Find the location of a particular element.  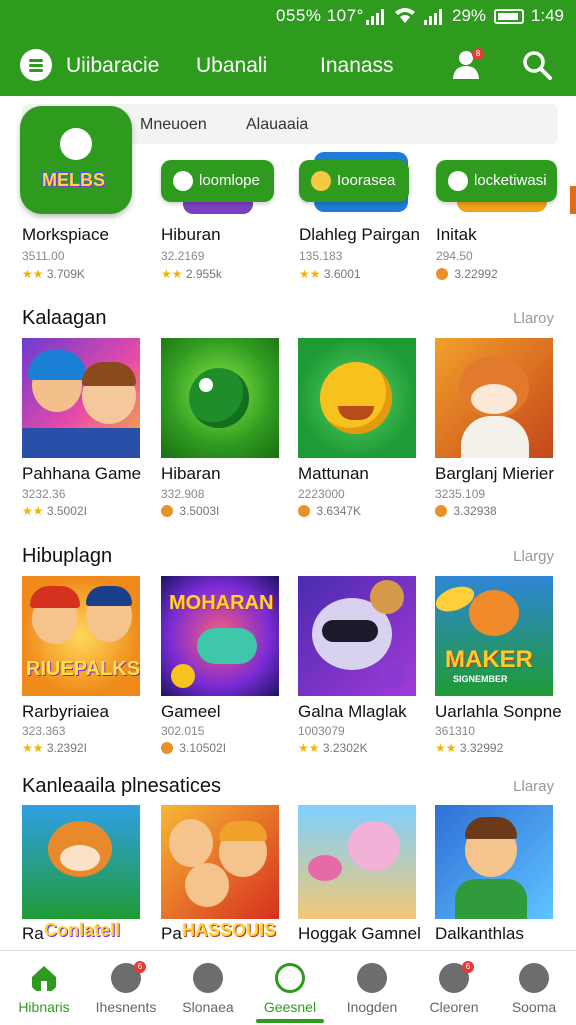

game-thumbnail: MOHARAN is located at coordinates (220, 636).